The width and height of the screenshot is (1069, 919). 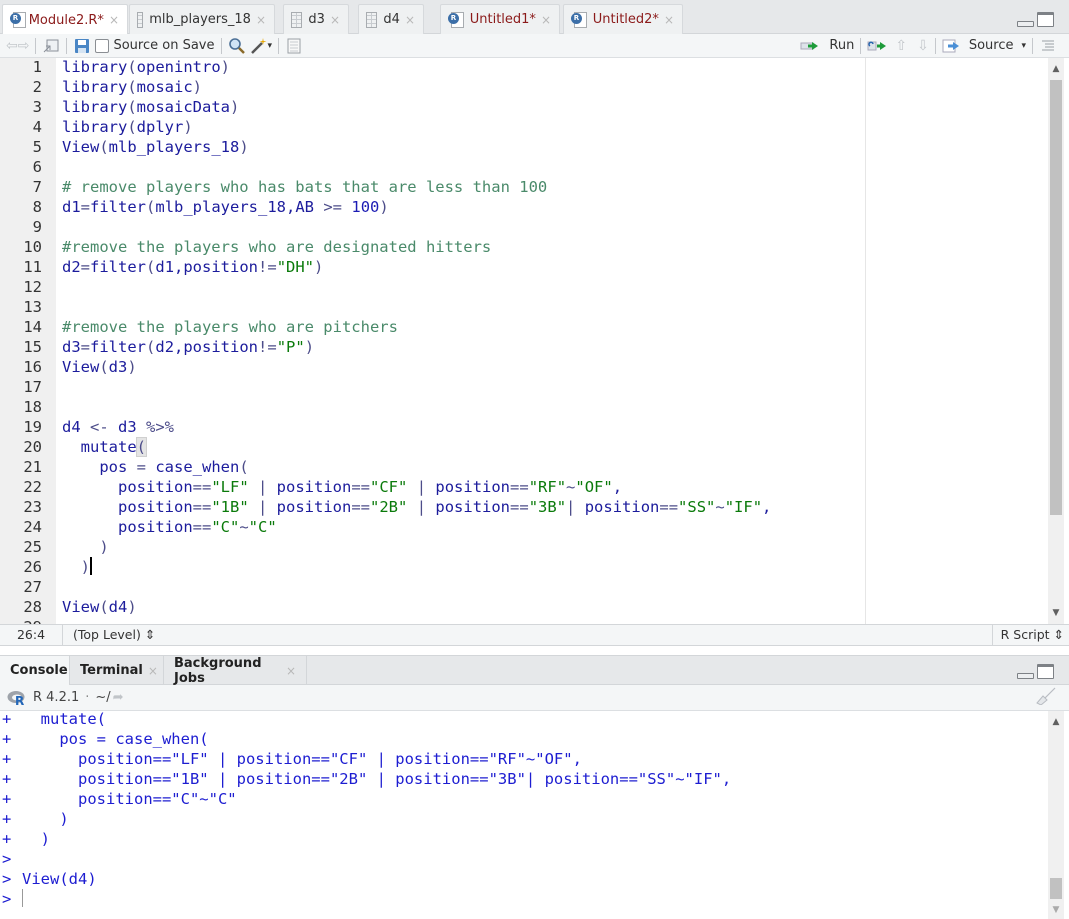 What do you see at coordinates (1023, 46) in the screenshot?
I see `source-dropdown: ▾` at bounding box center [1023, 46].